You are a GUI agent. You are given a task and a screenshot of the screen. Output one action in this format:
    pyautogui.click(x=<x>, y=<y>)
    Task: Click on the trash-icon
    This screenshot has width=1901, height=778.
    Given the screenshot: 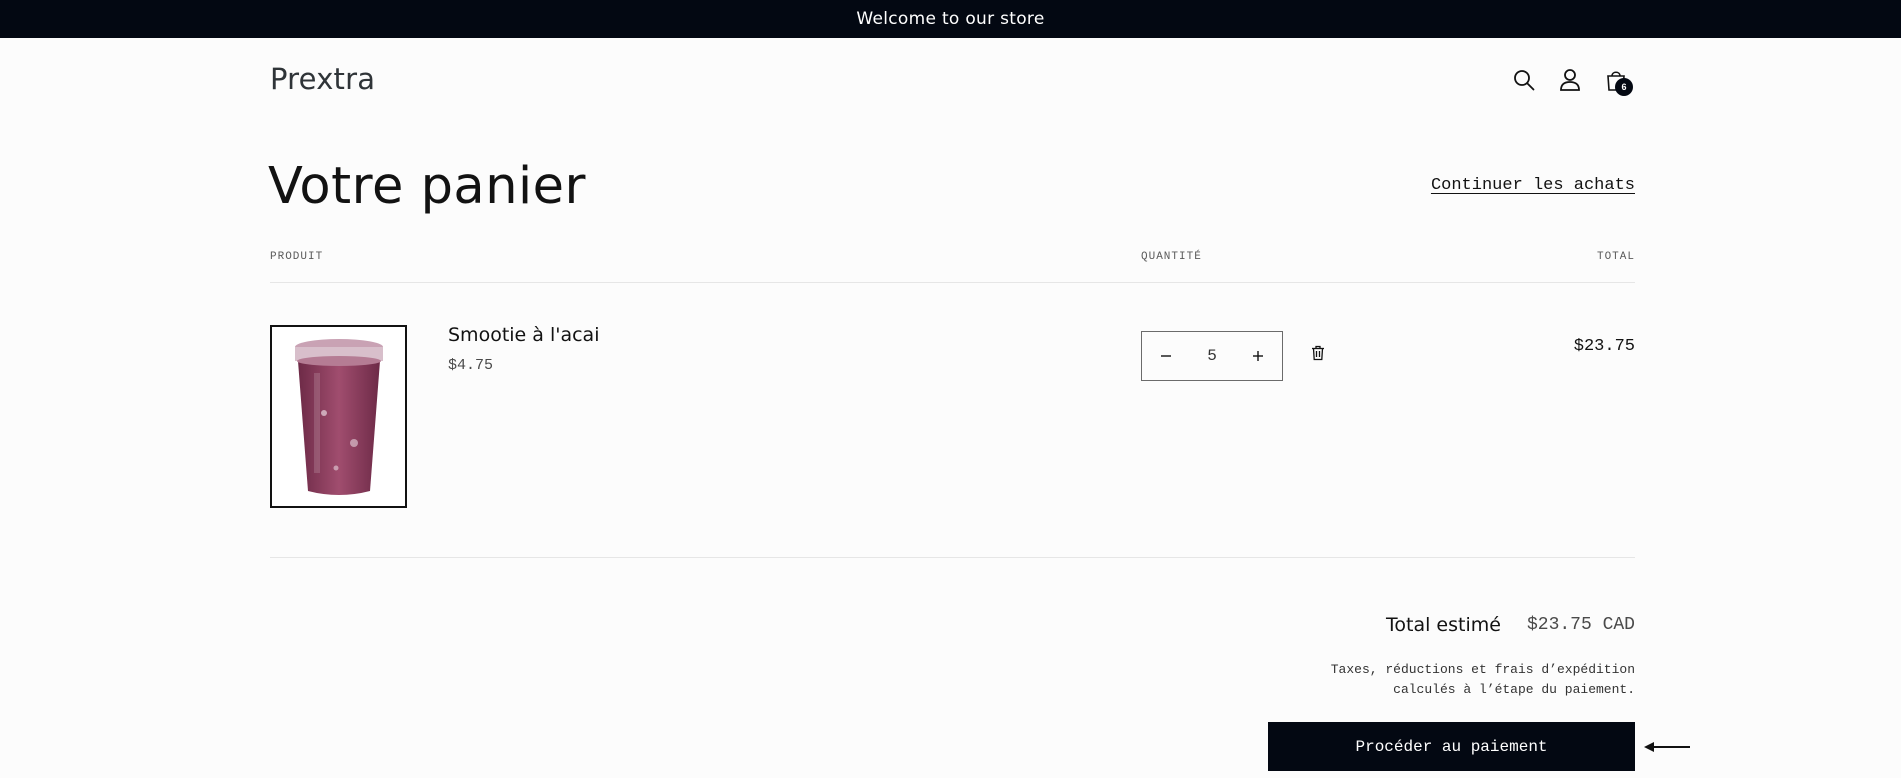 What is the action you would take?
    pyautogui.click(x=1318, y=353)
    